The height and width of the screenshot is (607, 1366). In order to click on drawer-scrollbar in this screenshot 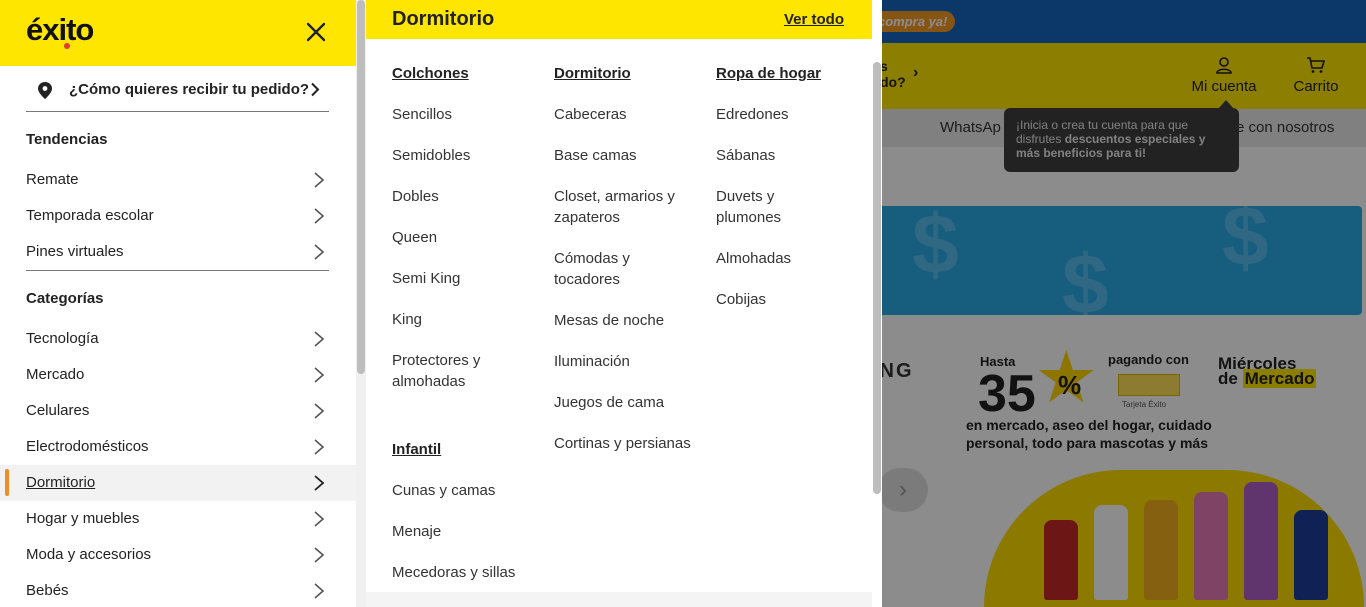, I will do `click(361, 303)`.